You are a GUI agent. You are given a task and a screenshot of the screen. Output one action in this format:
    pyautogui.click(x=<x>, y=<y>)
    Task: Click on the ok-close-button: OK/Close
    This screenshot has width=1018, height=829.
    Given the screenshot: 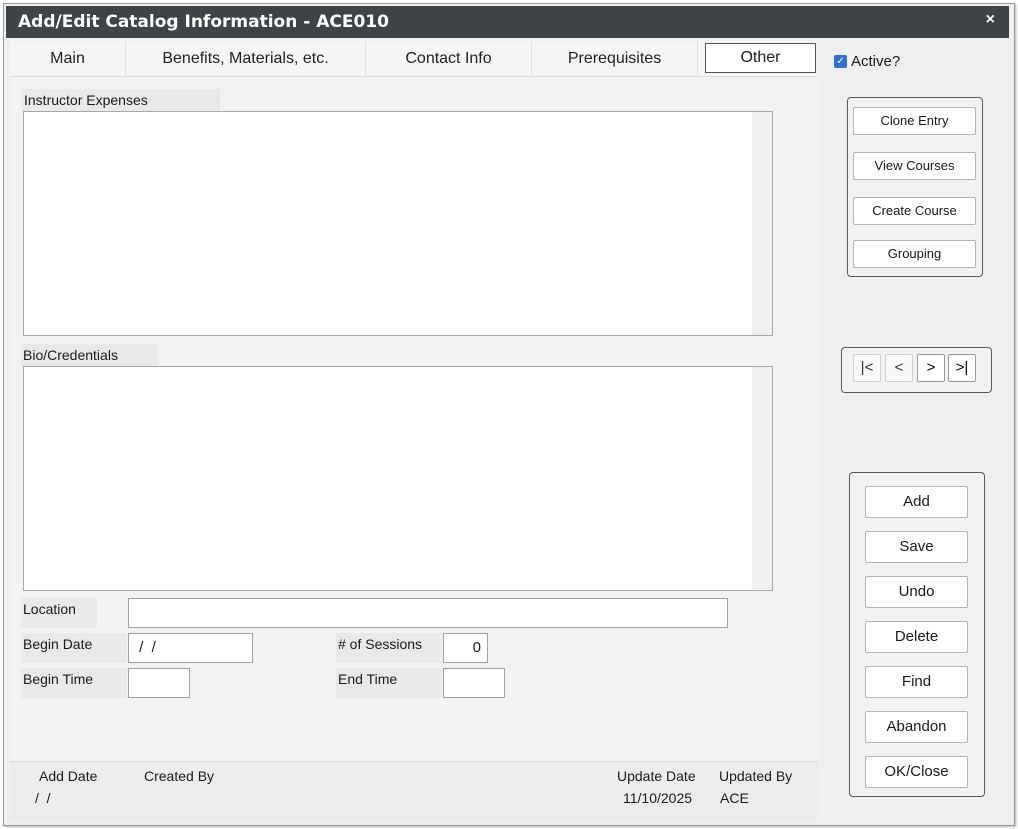 What is the action you would take?
    pyautogui.click(x=916, y=772)
    